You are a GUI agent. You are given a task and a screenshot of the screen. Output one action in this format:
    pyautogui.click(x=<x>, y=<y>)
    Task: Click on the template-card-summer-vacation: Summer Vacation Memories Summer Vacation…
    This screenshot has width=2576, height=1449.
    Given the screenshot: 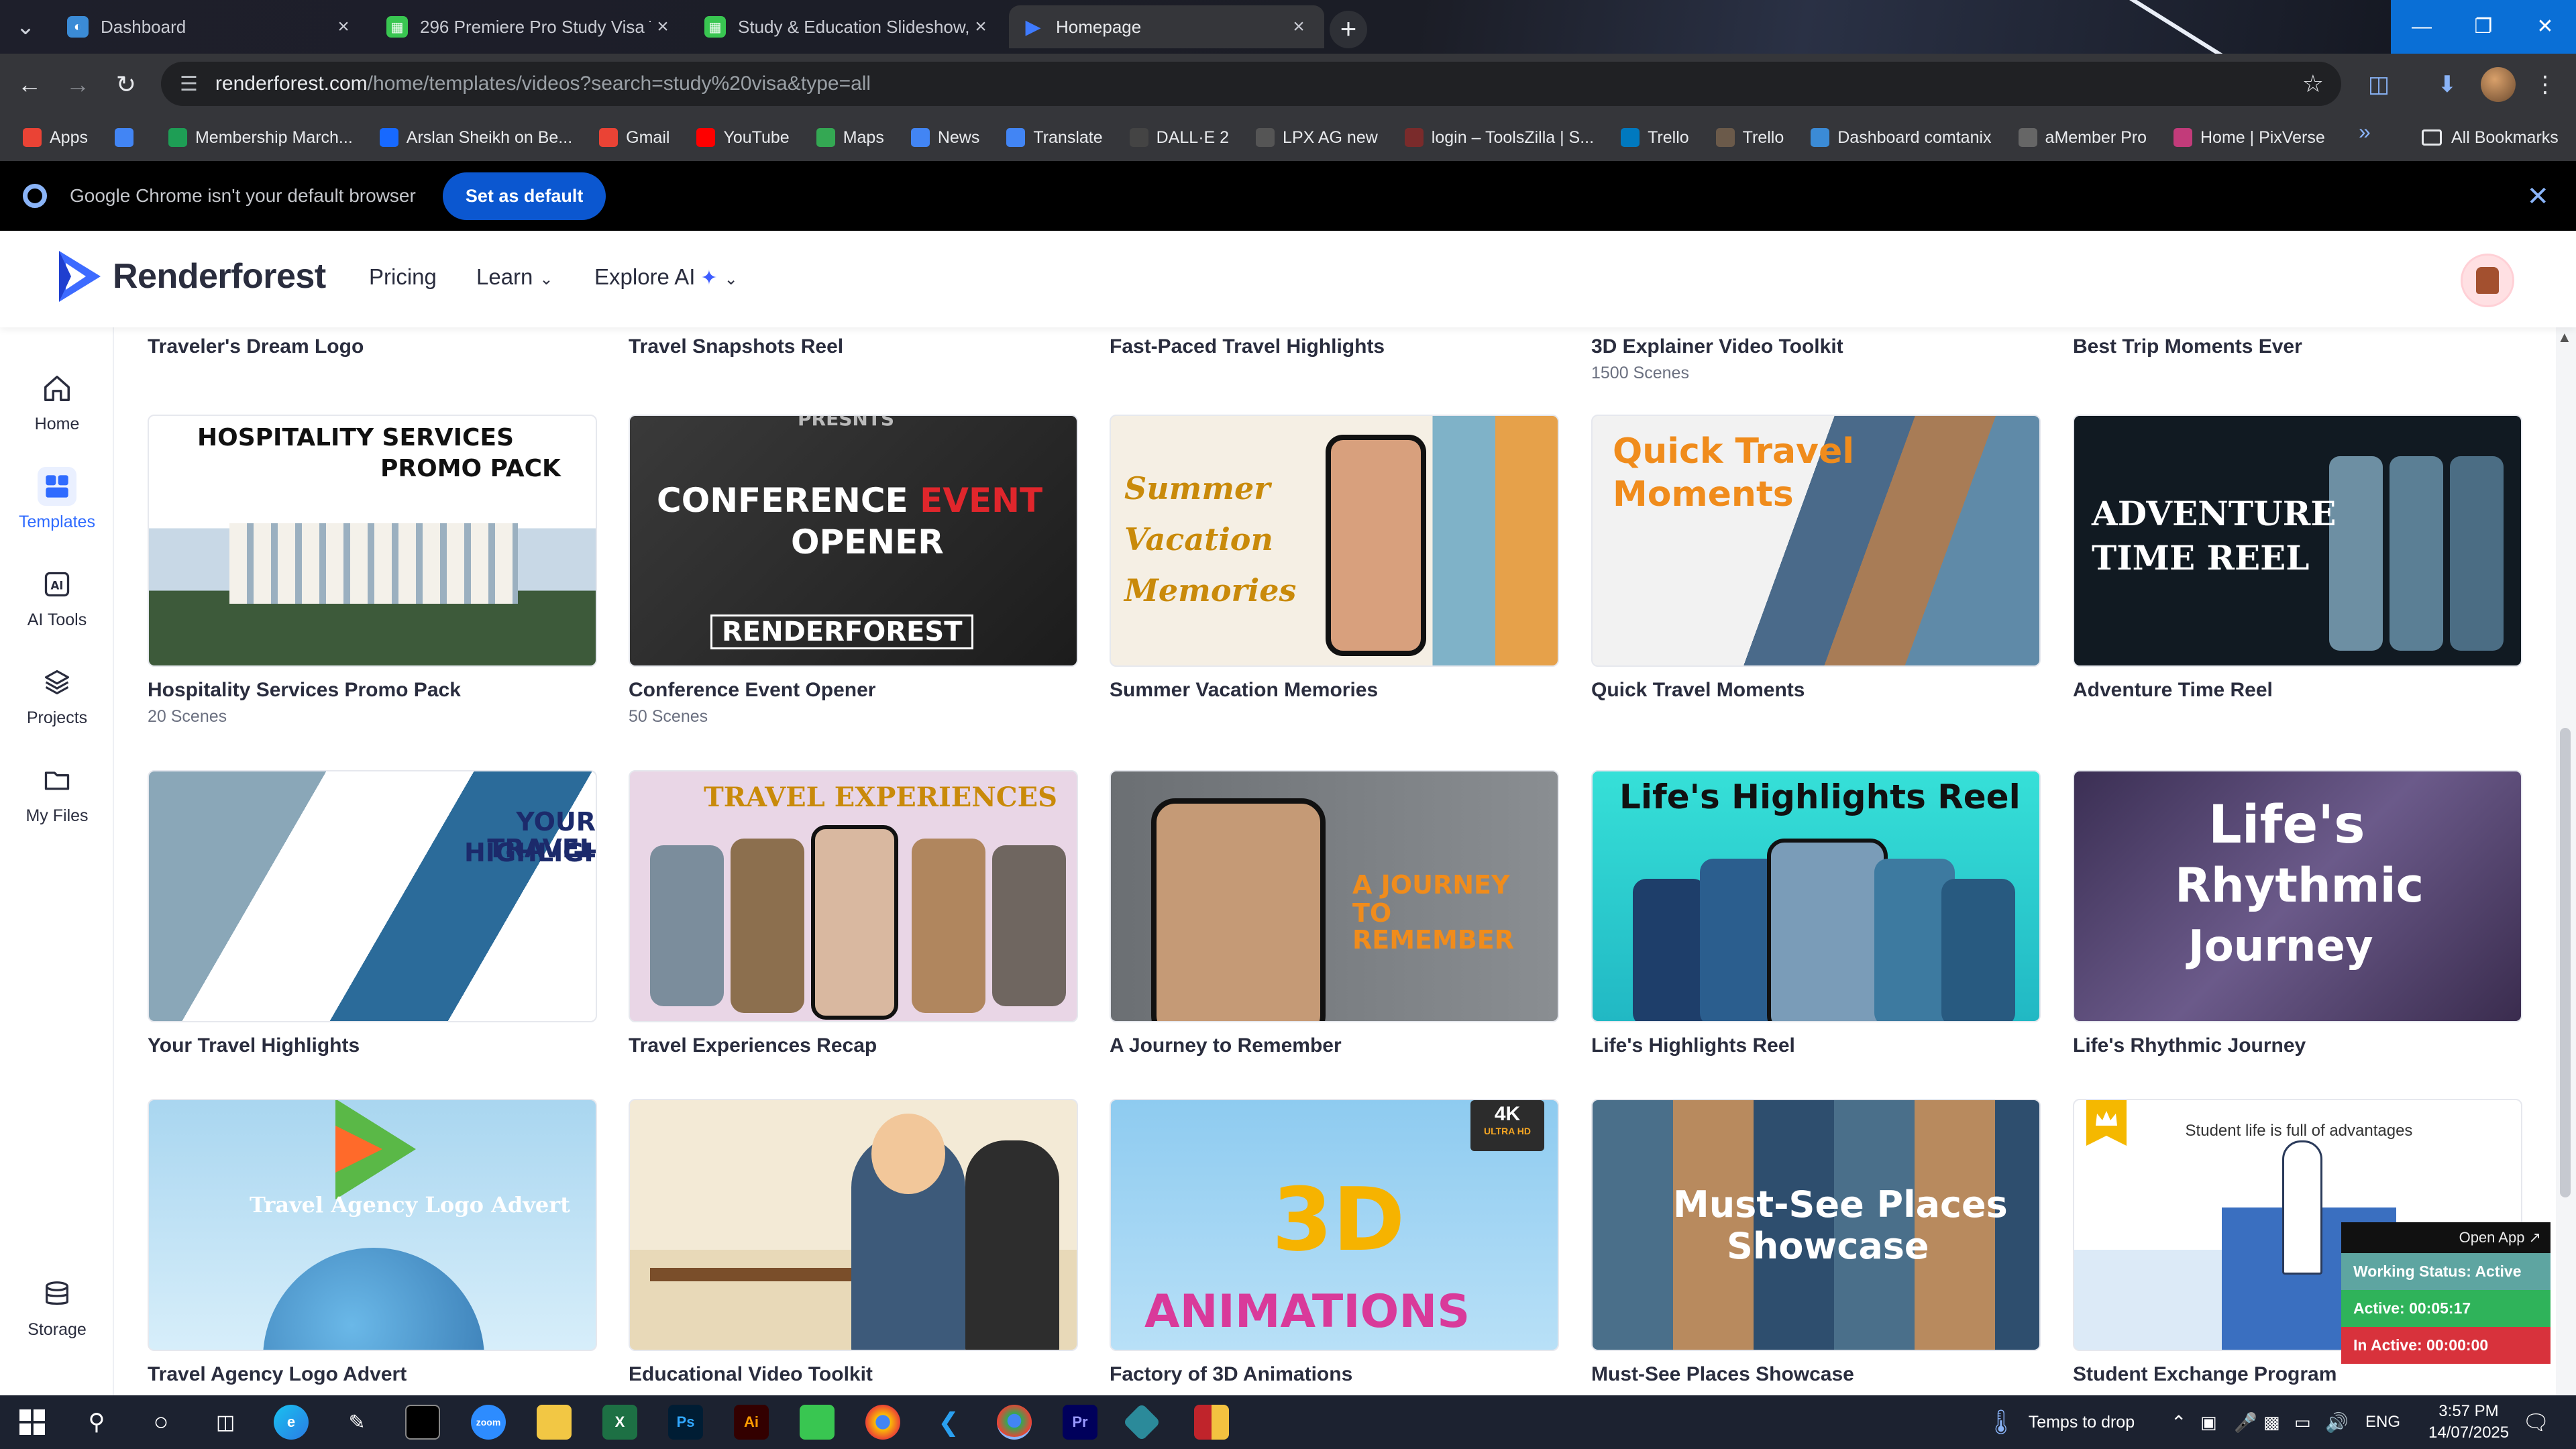 What is the action you would take?
    pyautogui.click(x=1334, y=558)
    